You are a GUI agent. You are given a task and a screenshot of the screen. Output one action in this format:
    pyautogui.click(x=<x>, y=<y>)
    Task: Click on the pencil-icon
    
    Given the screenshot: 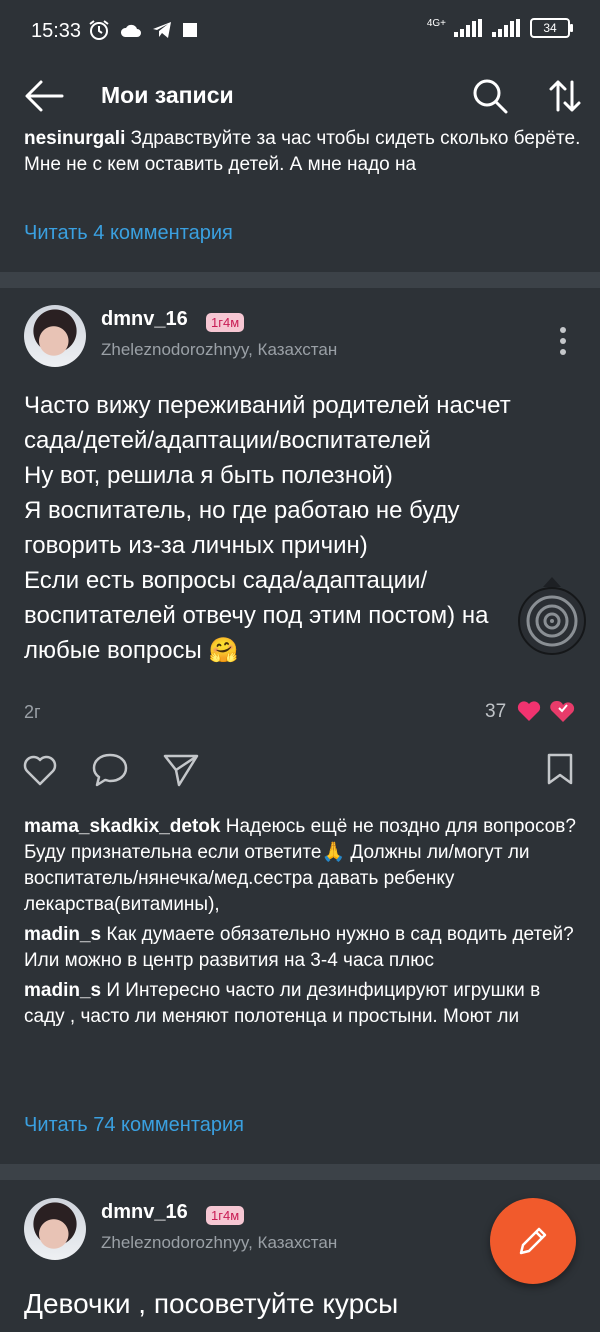 What is the action you would take?
    pyautogui.click(x=533, y=1241)
    